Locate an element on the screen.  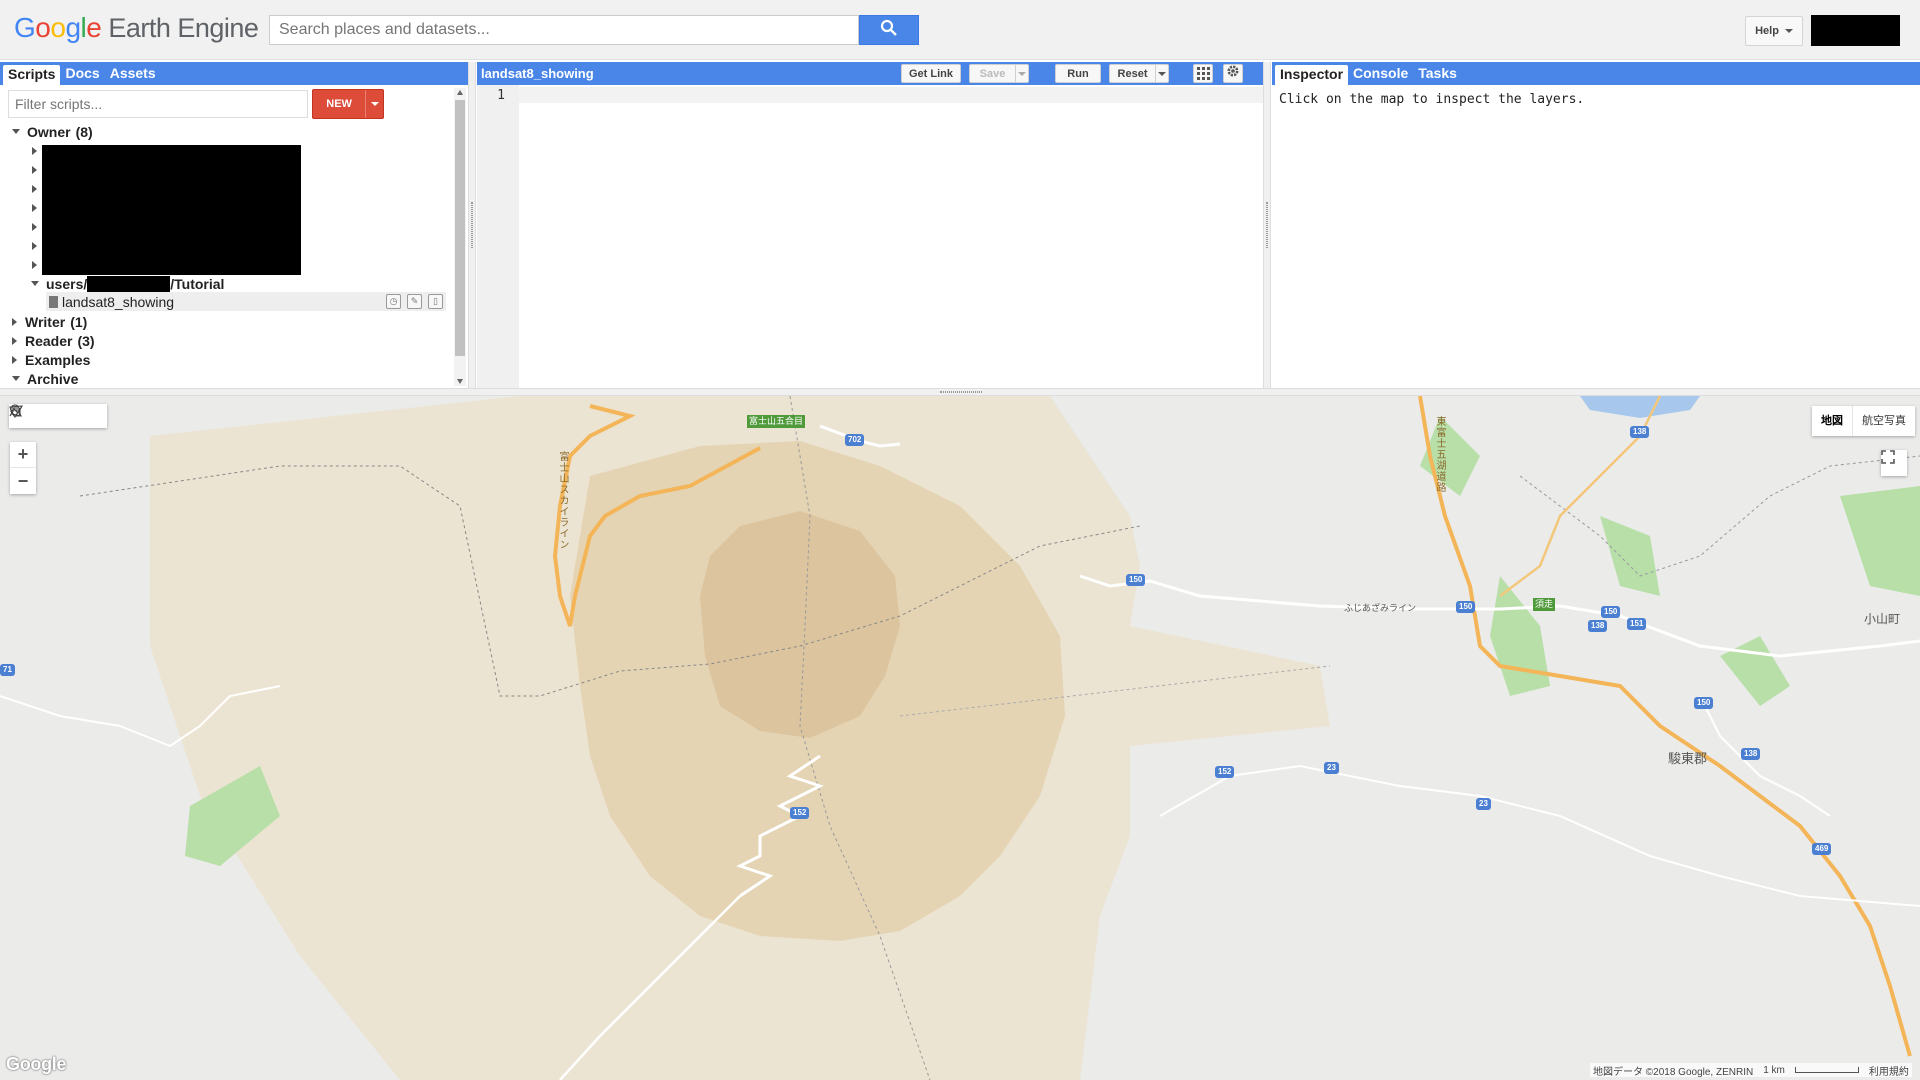
save-dropdown is located at coordinates (1021, 73).